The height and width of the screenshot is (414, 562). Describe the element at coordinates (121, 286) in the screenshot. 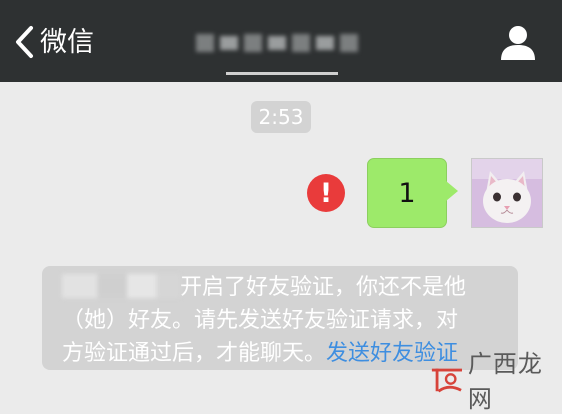

I see `contact-name-blurred` at that location.